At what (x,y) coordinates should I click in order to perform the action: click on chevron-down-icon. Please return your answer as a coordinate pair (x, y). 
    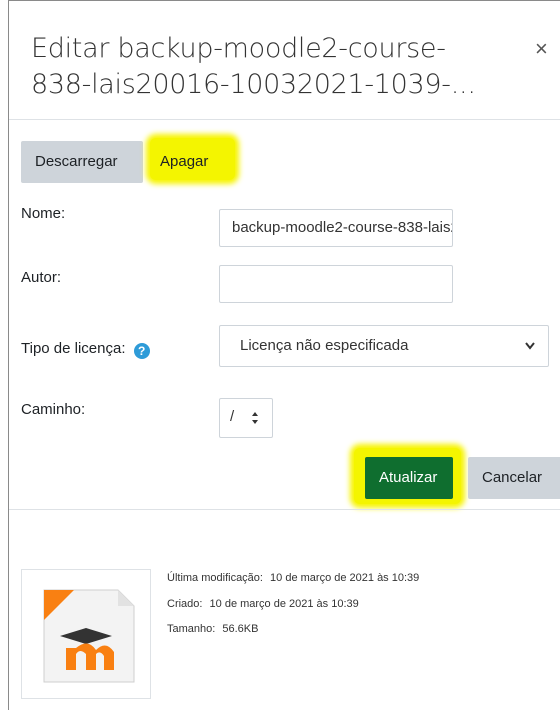
    Looking at the image, I should click on (530, 346).